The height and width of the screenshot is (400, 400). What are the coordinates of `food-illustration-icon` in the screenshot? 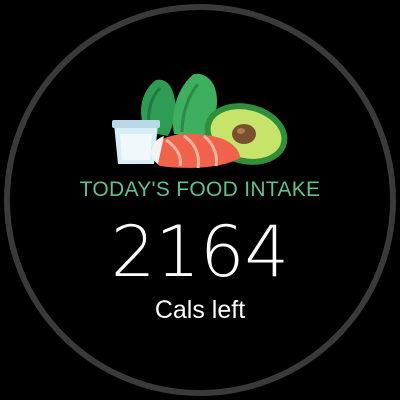 It's located at (200, 120).